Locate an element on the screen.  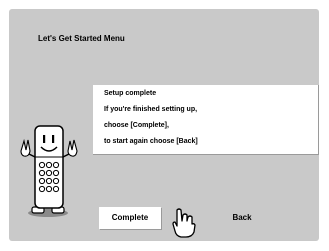
back-button: Back is located at coordinates (242, 218).